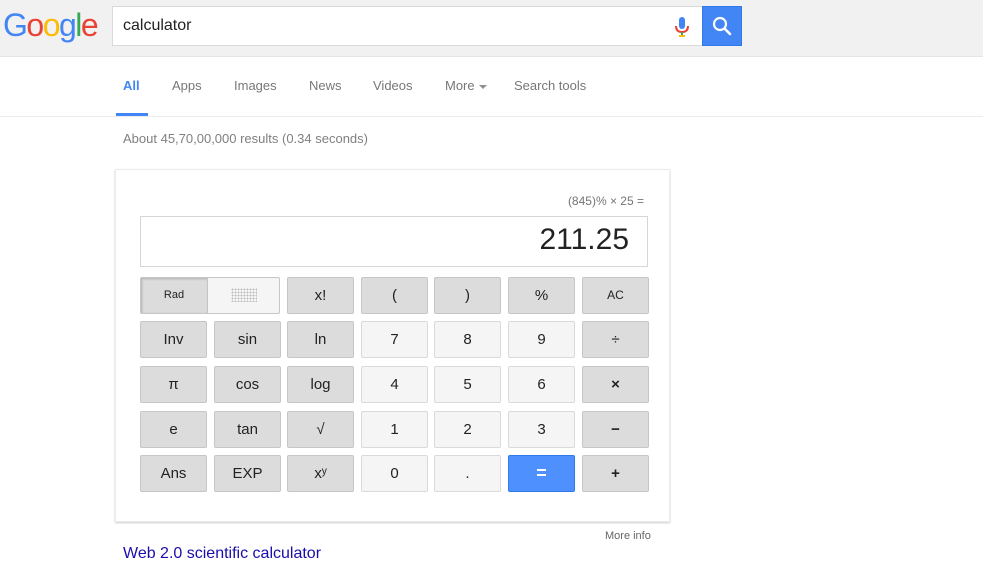 This screenshot has width=983, height=563. Describe the element at coordinates (222, 554) in the screenshot. I see `next-result-title: Web 2.0 scientific calculator` at that location.